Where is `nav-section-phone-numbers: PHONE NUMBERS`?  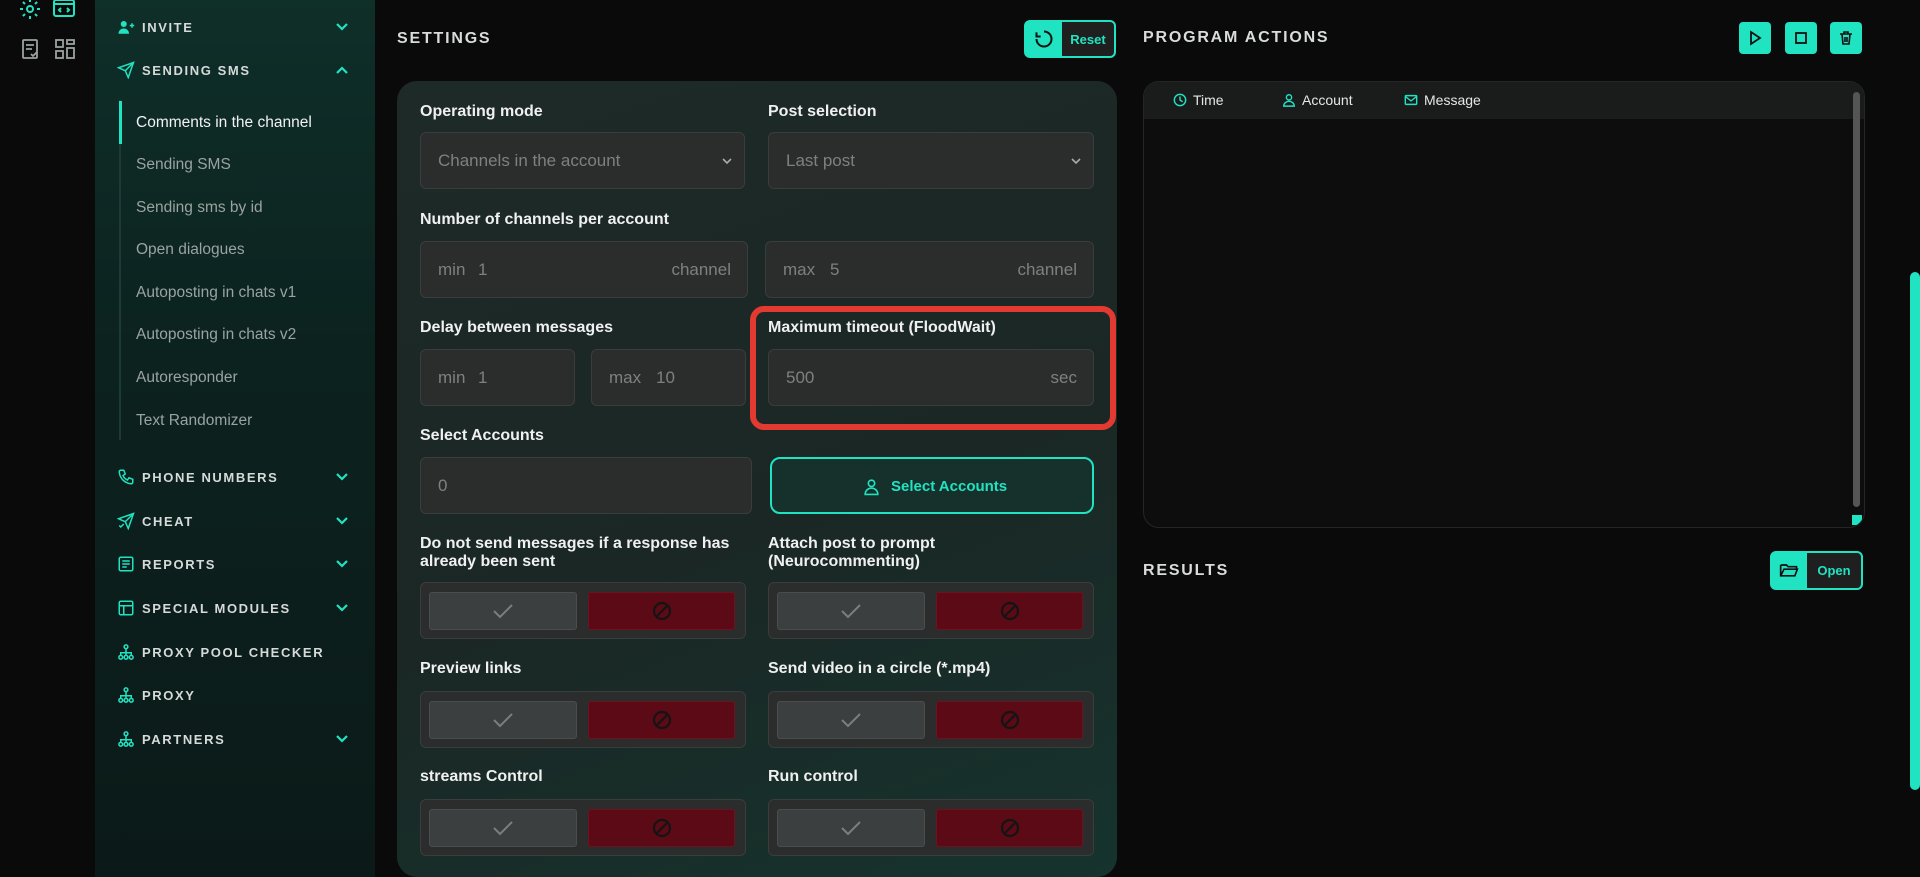
nav-section-phone-numbers: PHONE NUMBERS is located at coordinates (235, 477).